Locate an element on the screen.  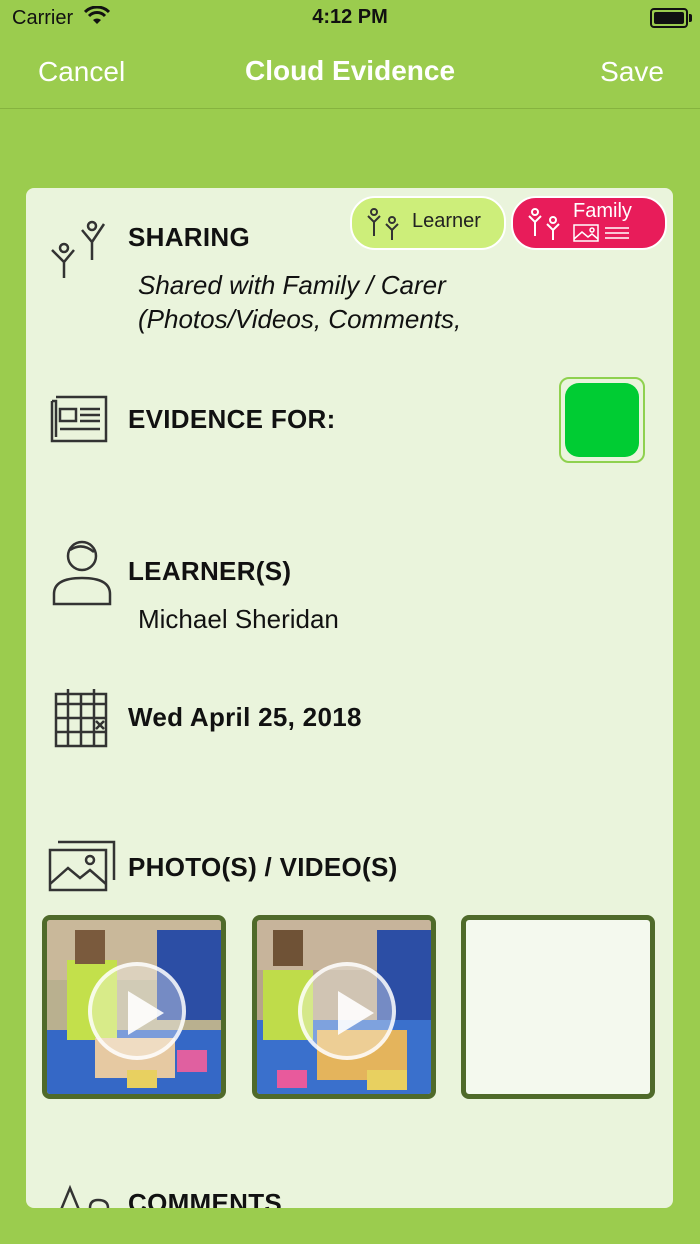
sharing-title: SHARING is located at coordinates (189, 237).